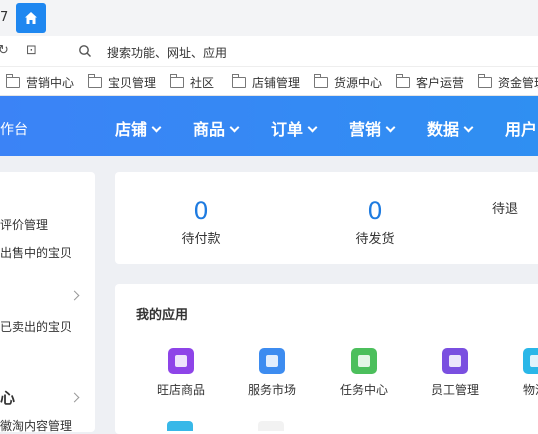 The width and height of the screenshot is (538, 434). Describe the element at coordinates (4, 17) in the screenshot. I see `tab-number: 7` at that location.